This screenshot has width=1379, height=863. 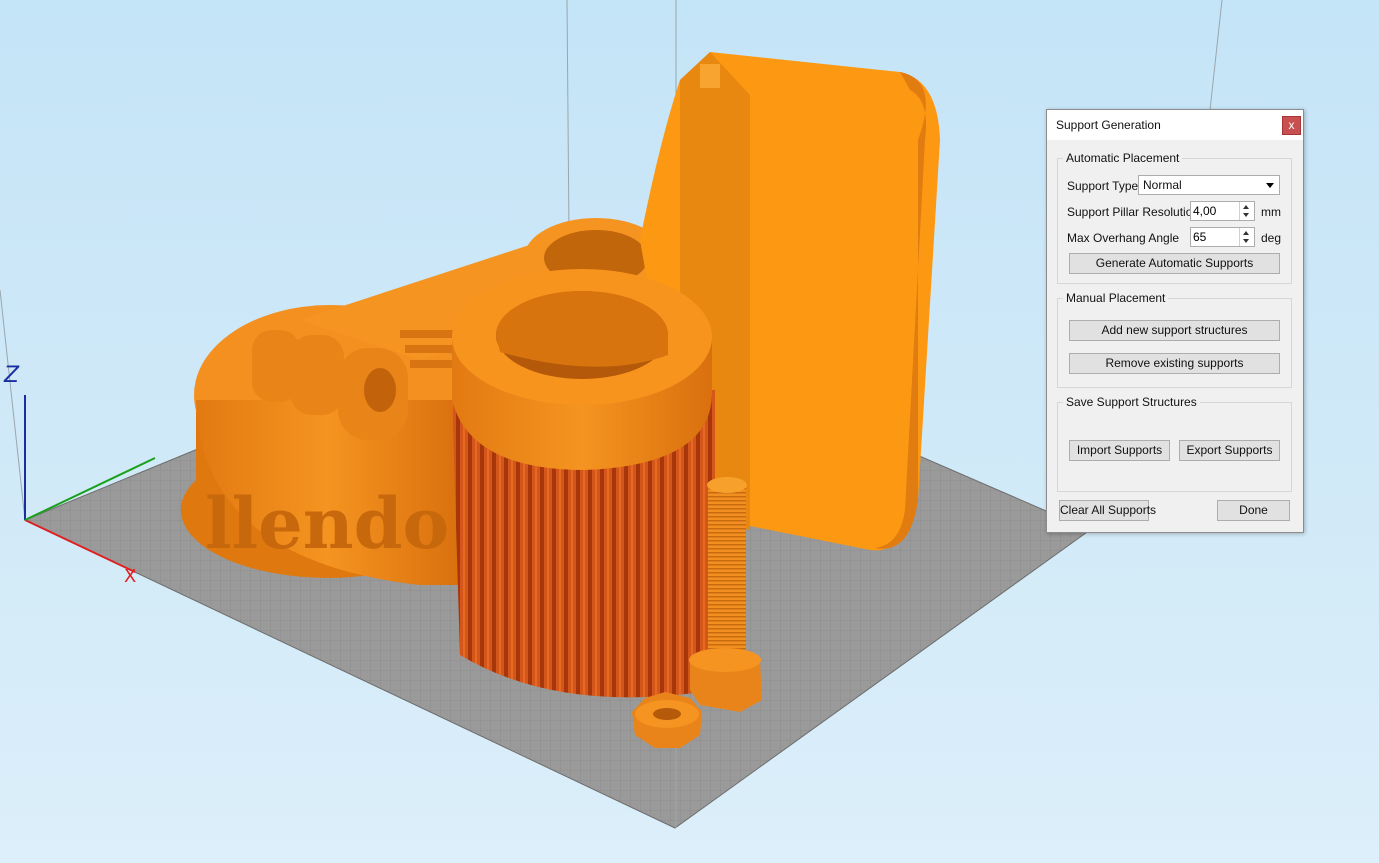 I want to click on automatic-placement-title: Automatic Placement, so click(x=1123, y=158).